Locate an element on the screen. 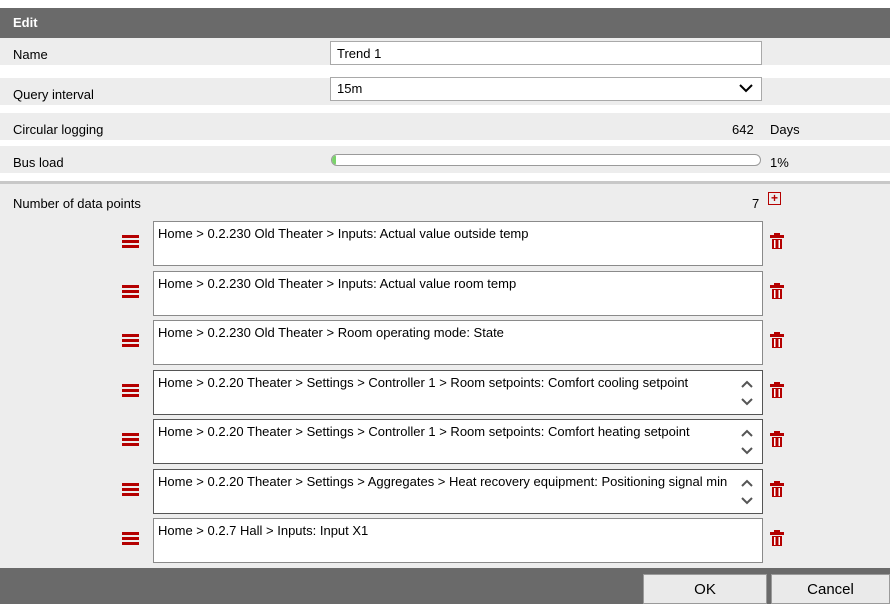 Image resolution: width=890 pixels, height=604 pixels. query-interval-row: Query interval 15m is located at coordinates (445, 92).